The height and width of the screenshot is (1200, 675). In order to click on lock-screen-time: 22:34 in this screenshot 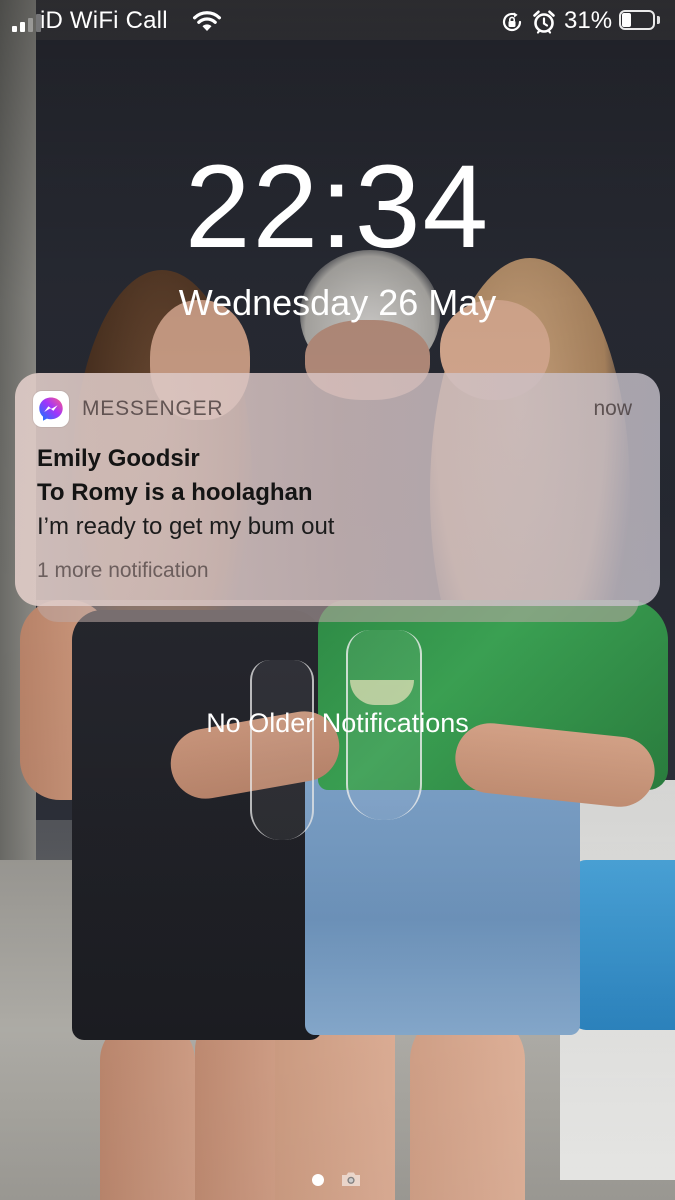, I will do `click(337, 207)`.